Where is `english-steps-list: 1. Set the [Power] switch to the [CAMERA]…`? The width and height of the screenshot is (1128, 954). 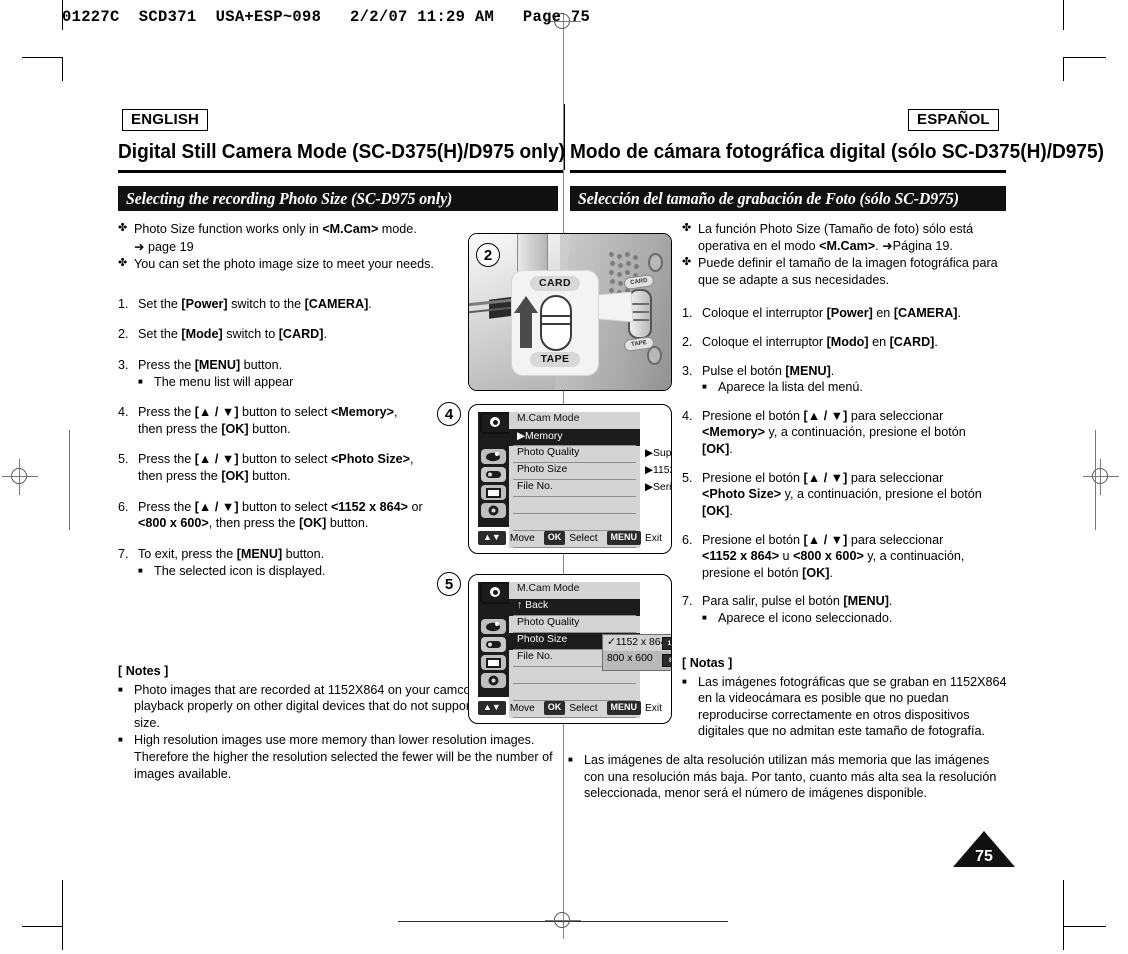 english-steps-list: 1. Set the [Power] switch to the [CAMERA]… is located at coordinates (293, 437).